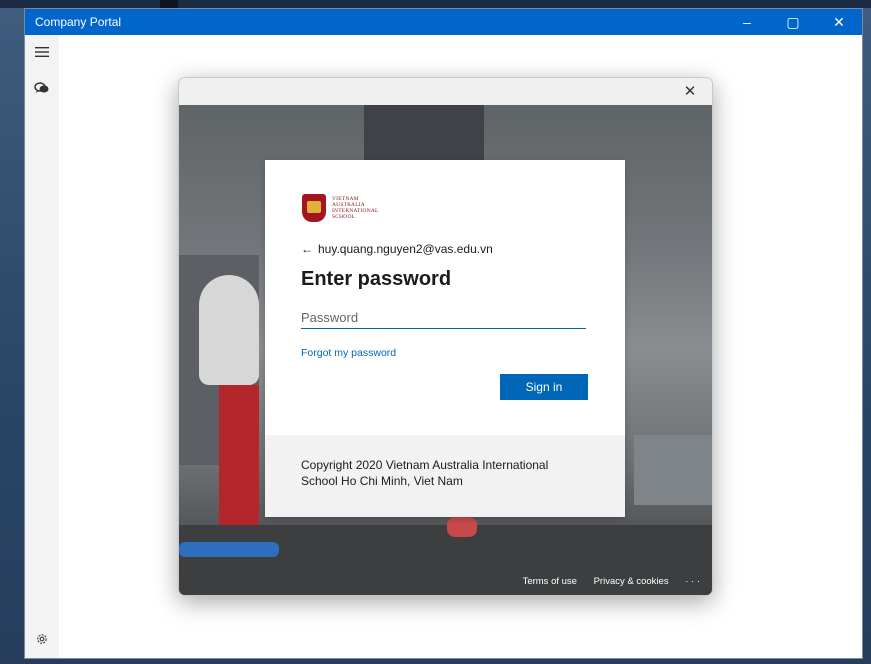 The height and width of the screenshot is (664, 871). Describe the element at coordinates (307, 249) in the screenshot. I see `back-arrow-icon: ←` at that location.